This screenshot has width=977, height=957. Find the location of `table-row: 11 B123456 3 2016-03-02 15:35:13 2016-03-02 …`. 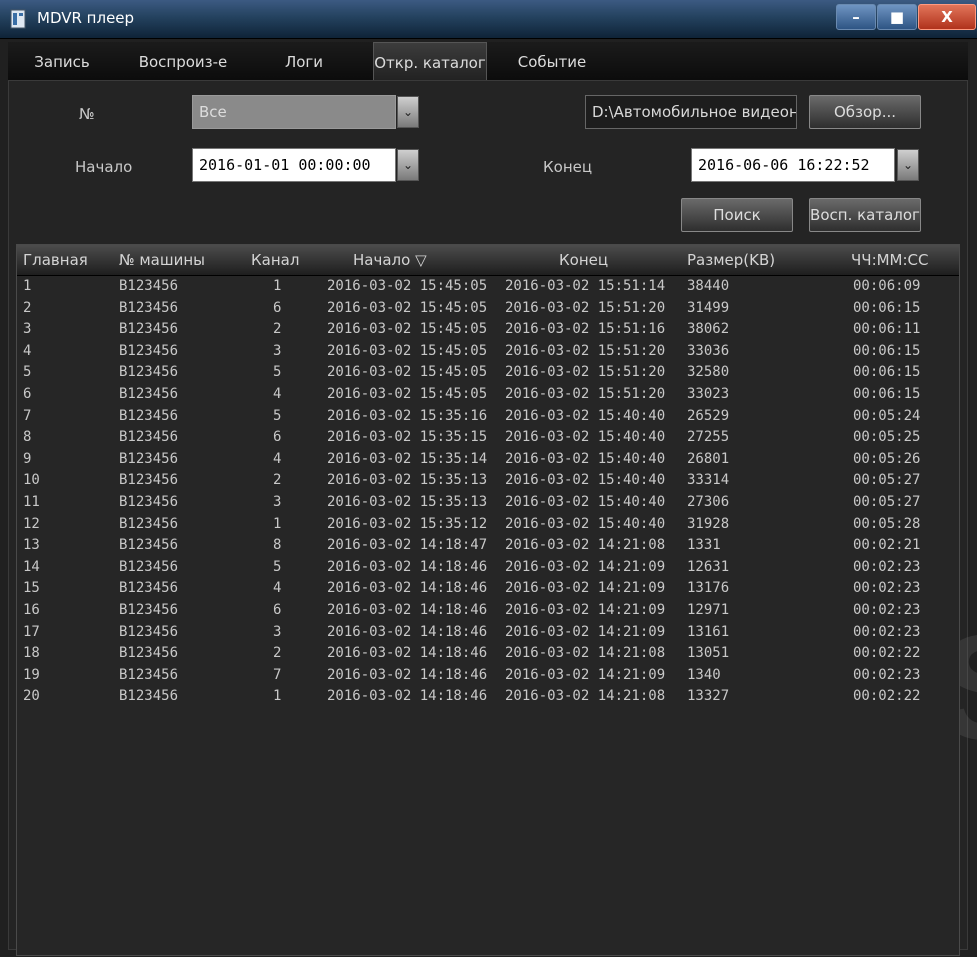

table-row: 11 B123456 3 2016-03-02 15:35:13 2016-03-02 … is located at coordinates (488, 503).